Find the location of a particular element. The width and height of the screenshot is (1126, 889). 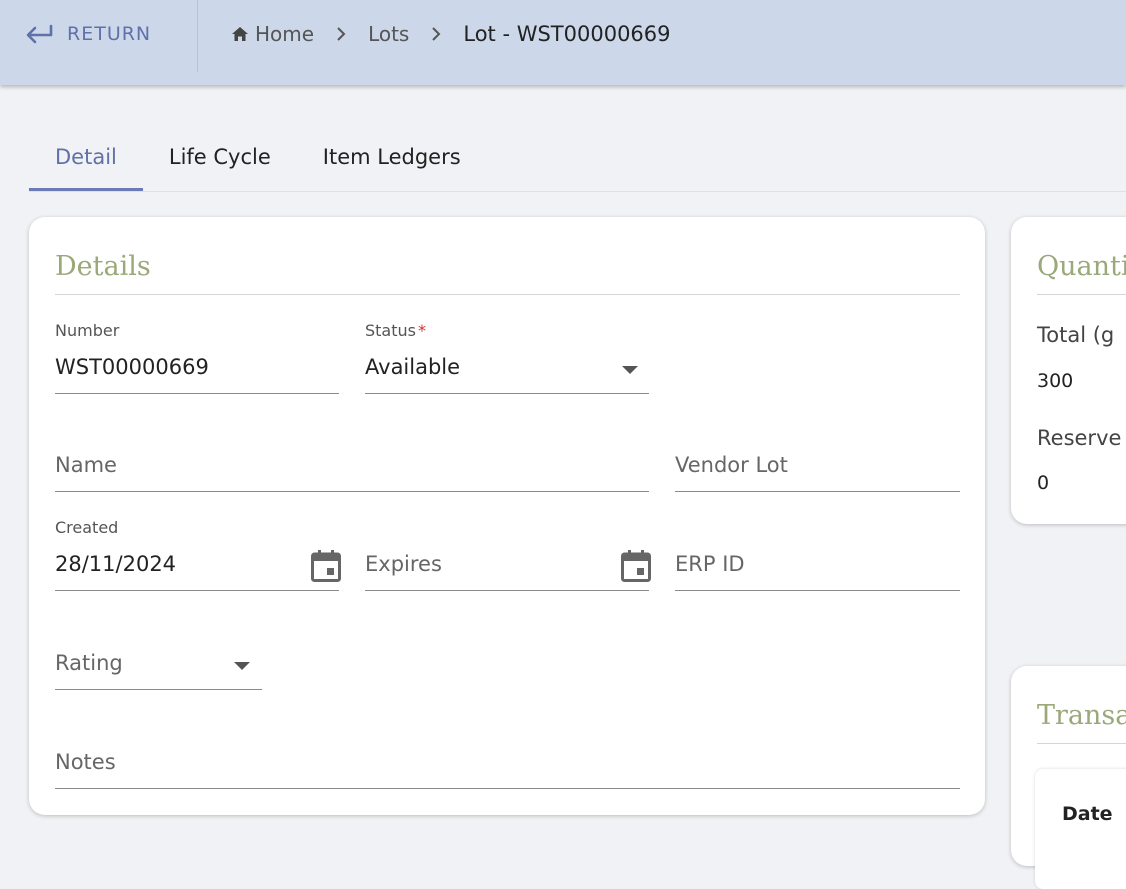

created-label: Created is located at coordinates (87, 527).